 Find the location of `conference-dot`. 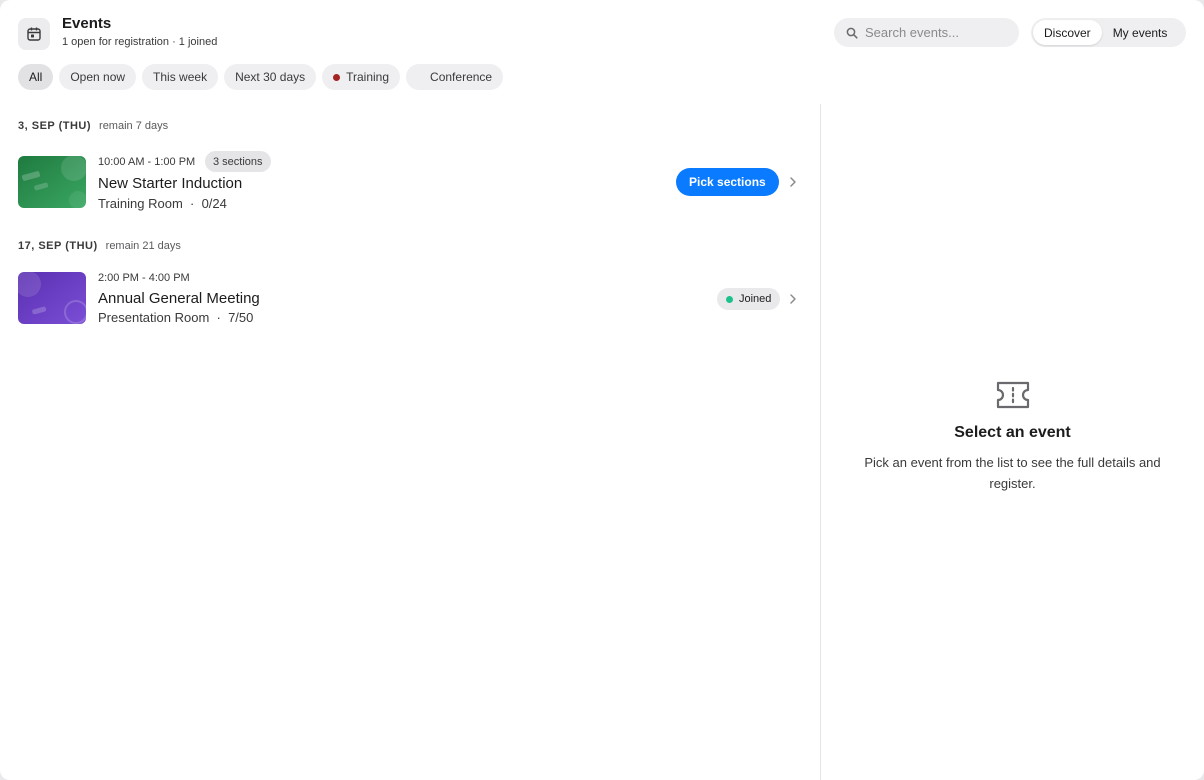

conference-dot is located at coordinates (420, 77).